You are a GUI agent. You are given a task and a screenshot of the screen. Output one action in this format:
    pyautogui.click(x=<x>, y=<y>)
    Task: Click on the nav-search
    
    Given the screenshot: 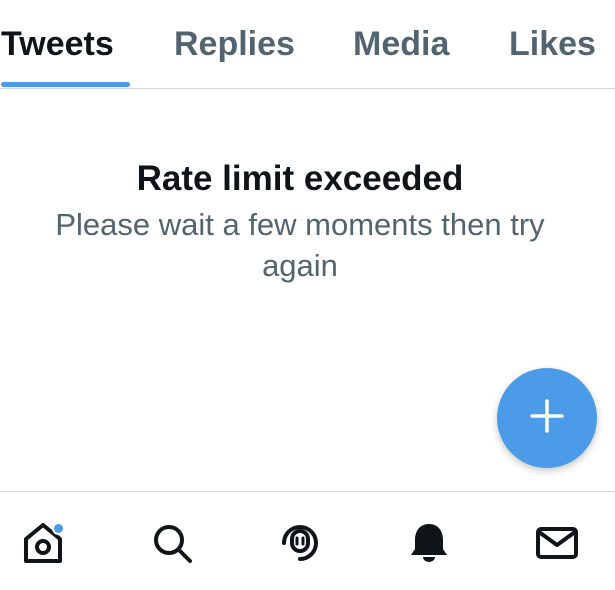 What is the action you would take?
    pyautogui.click(x=172, y=545)
    